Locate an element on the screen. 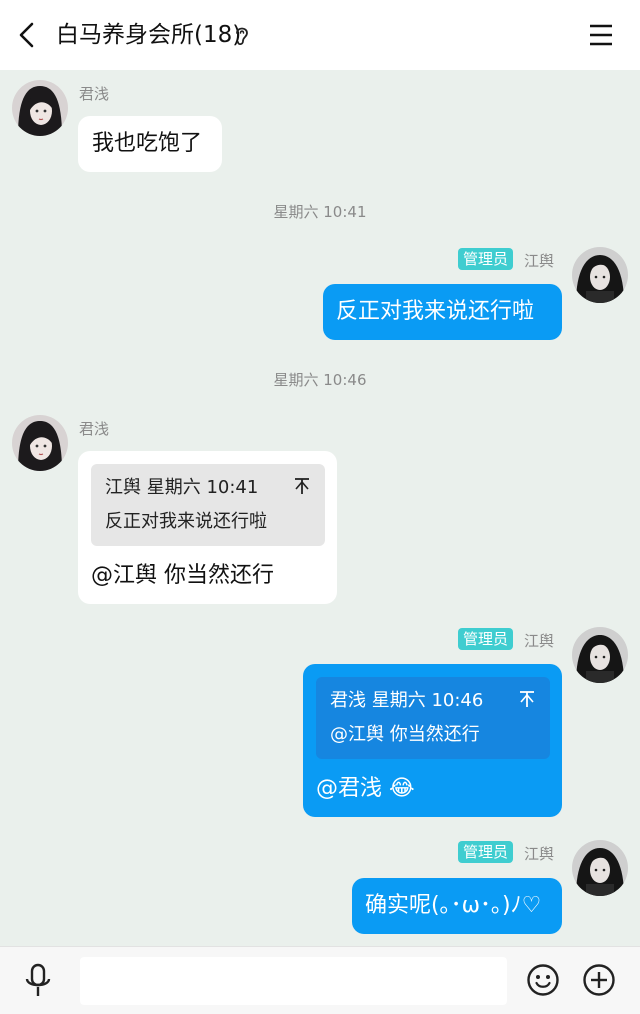 The width and height of the screenshot is (640, 1014). plus-circle-icon is located at coordinates (599, 980).